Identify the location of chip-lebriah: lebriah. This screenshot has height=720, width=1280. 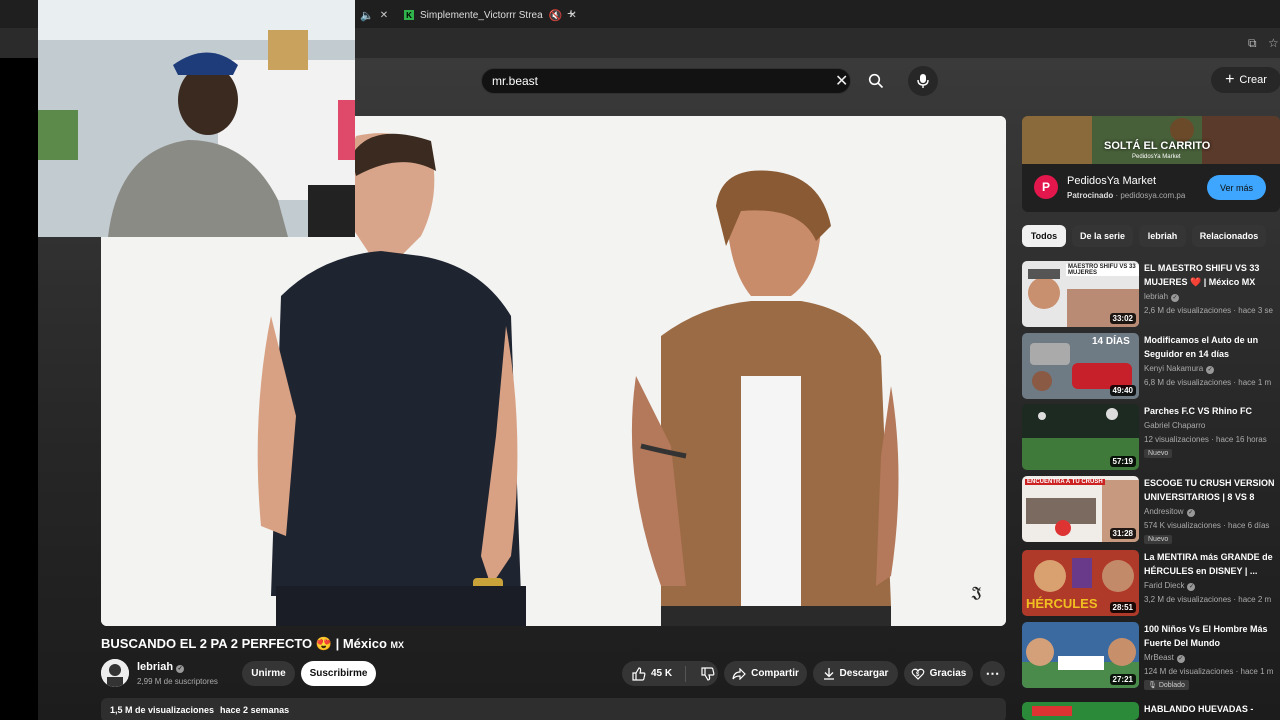
(1162, 236).